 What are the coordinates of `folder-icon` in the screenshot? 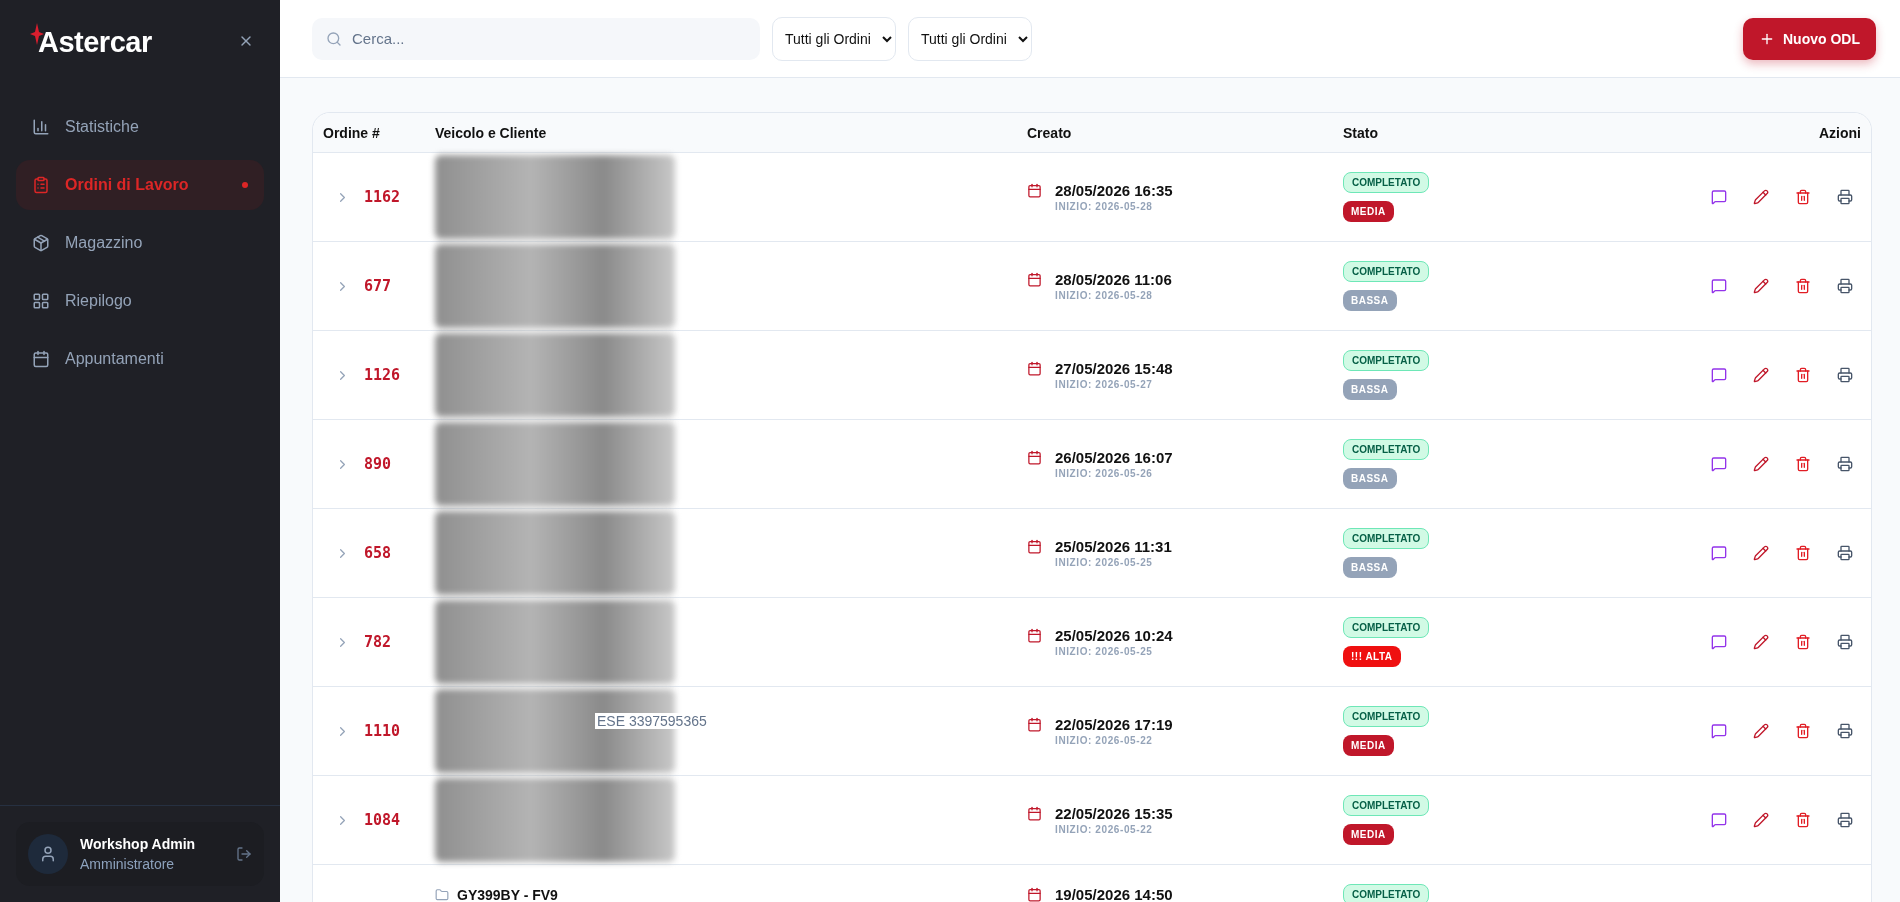 It's located at (442, 894).